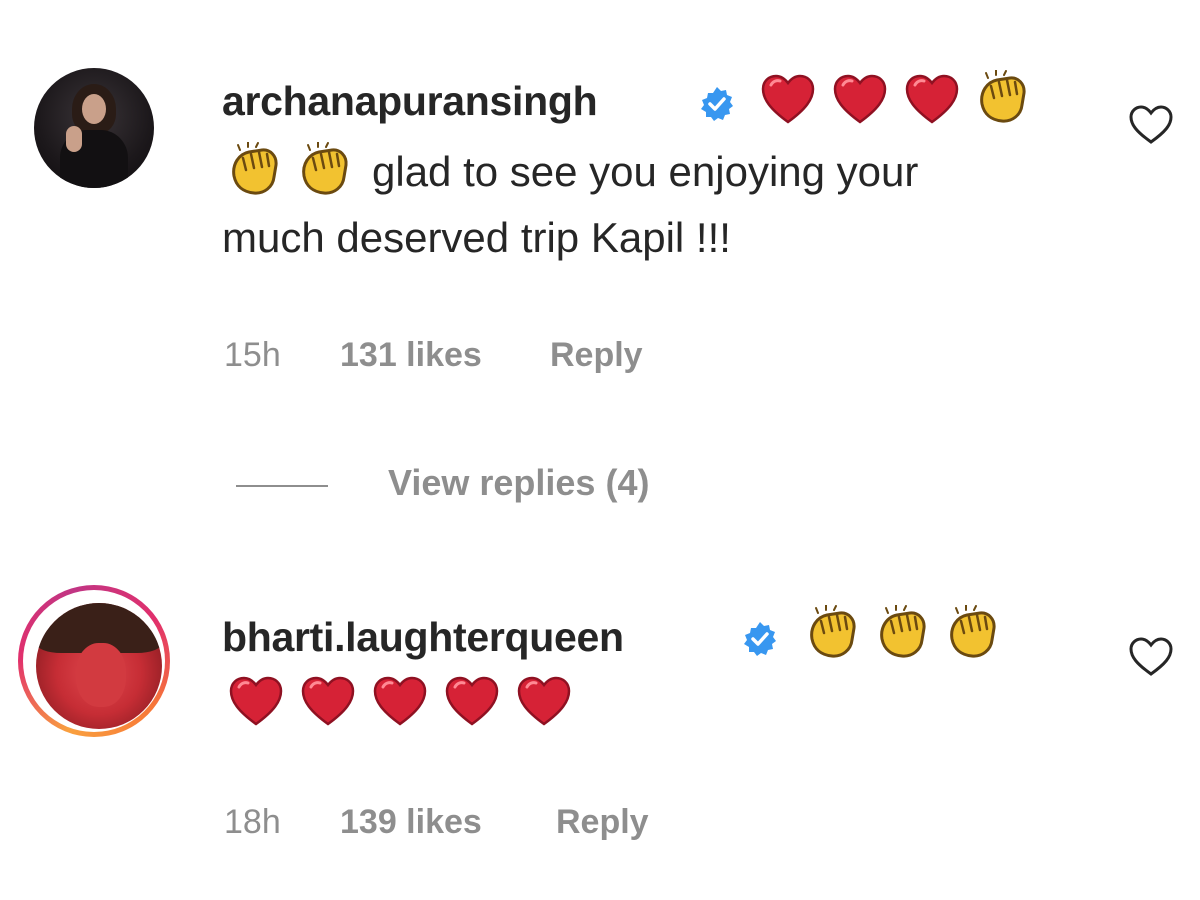 This screenshot has height=900, width=1200. What do you see at coordinates (411, 355) in the screenshot?
I see `likes-count: 131 likes` at bounding box center [411, 355].